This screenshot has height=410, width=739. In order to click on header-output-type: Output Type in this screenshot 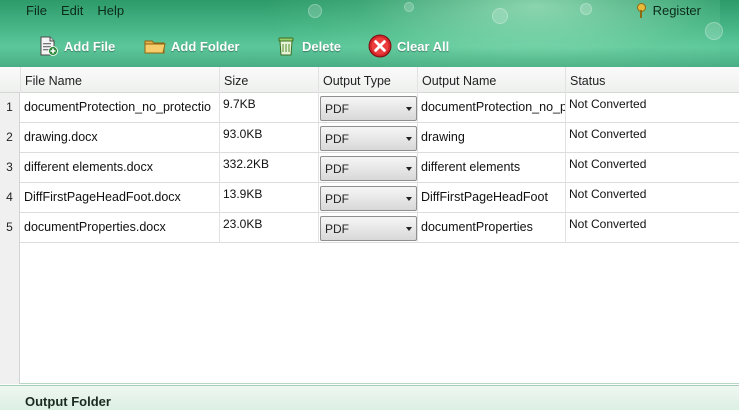, I will do `click(368, 80)`.